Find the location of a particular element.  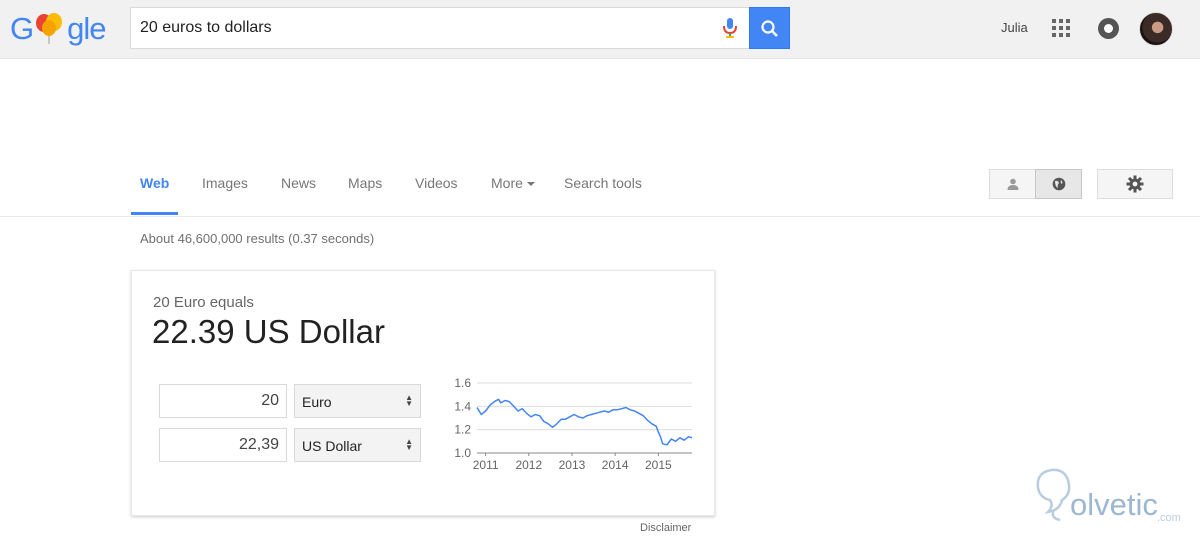

hide-personal-results-button is located at coordinates (1058, 184).